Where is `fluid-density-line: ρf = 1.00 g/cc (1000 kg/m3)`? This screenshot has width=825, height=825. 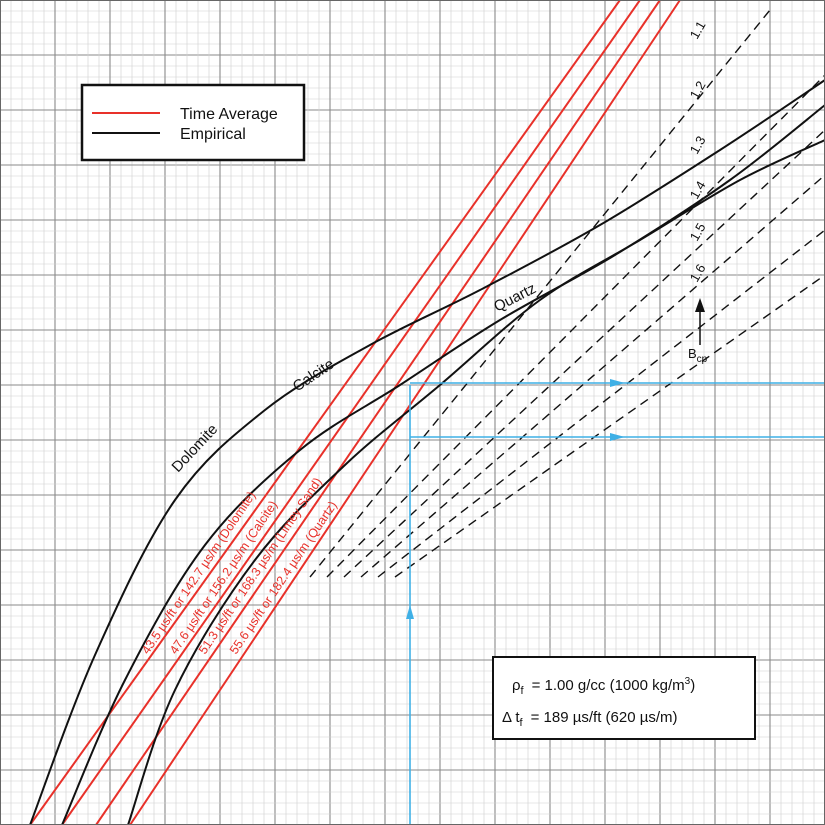 fluid-density-line: ρf = 1.00 g/cc (1000 kg/m3) is located at coordinates (603, 686).